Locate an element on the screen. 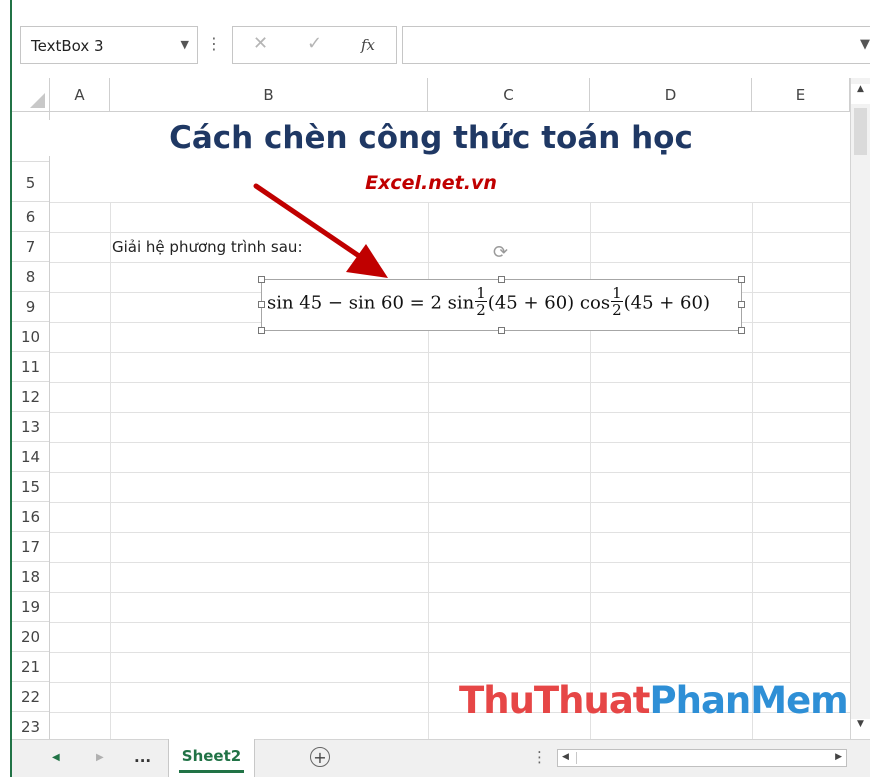 Image resolution: width=870 pixels, height=777 pixels. more-vertical-icon: ⋮ is located at coordinates (214, 43).